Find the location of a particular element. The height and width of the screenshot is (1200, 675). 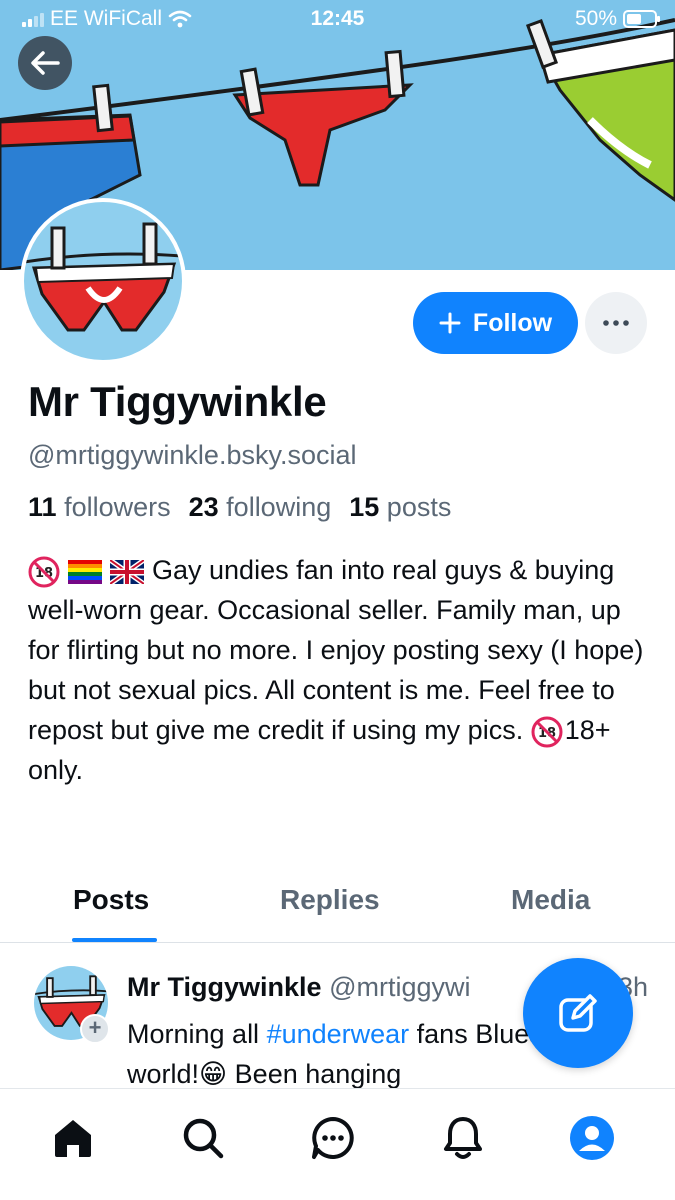

more-options-button is located at coordinates (616, 323).